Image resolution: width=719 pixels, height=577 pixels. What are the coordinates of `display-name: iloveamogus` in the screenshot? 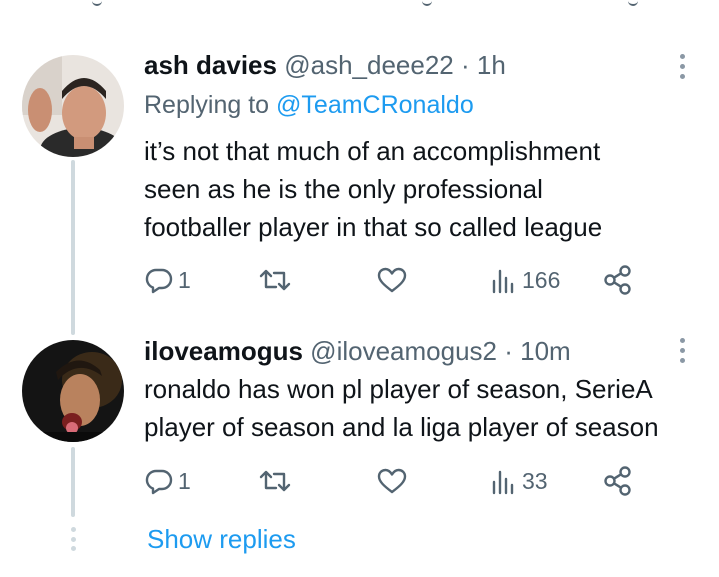 It's located at (223, 351).